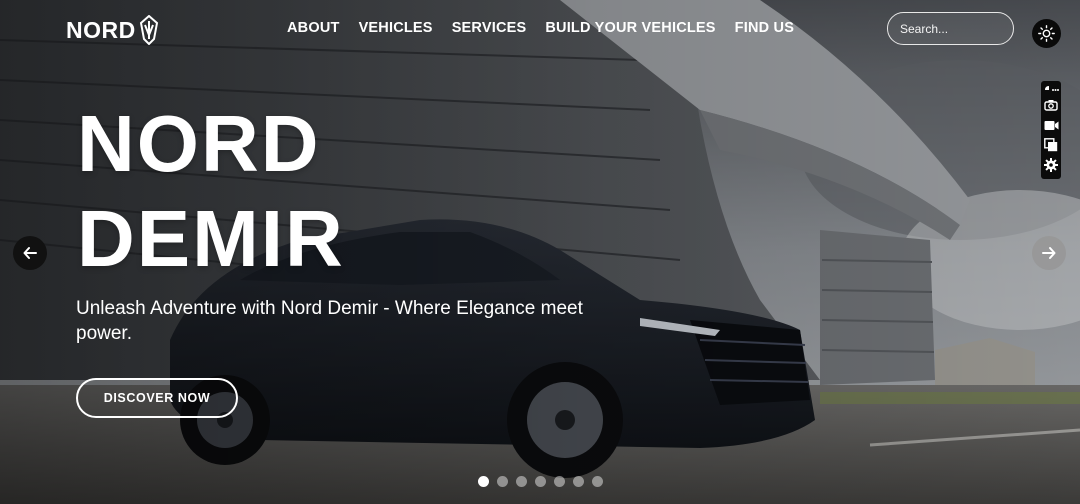 The width and height of the screenshot is (1080, 504). Describe the element at coordinates (157, 398) in the screenshot. I see `discover-now-button: DISCOVER NOW` at that location.